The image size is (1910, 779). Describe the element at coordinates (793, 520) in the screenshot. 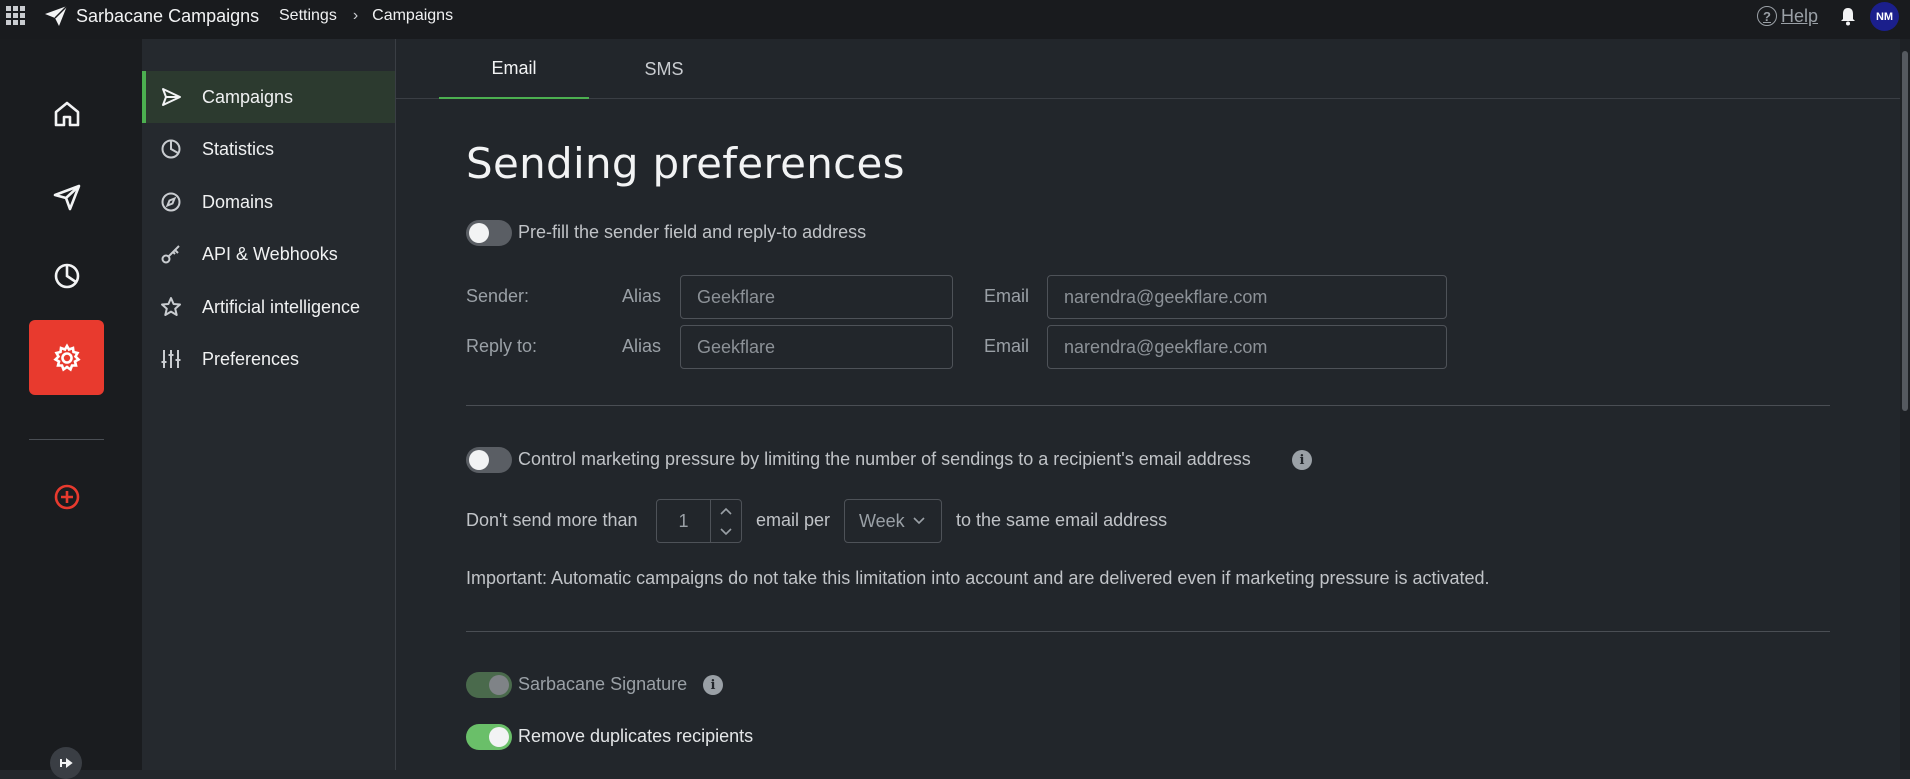

I see `email-per-label: email per` at that location.